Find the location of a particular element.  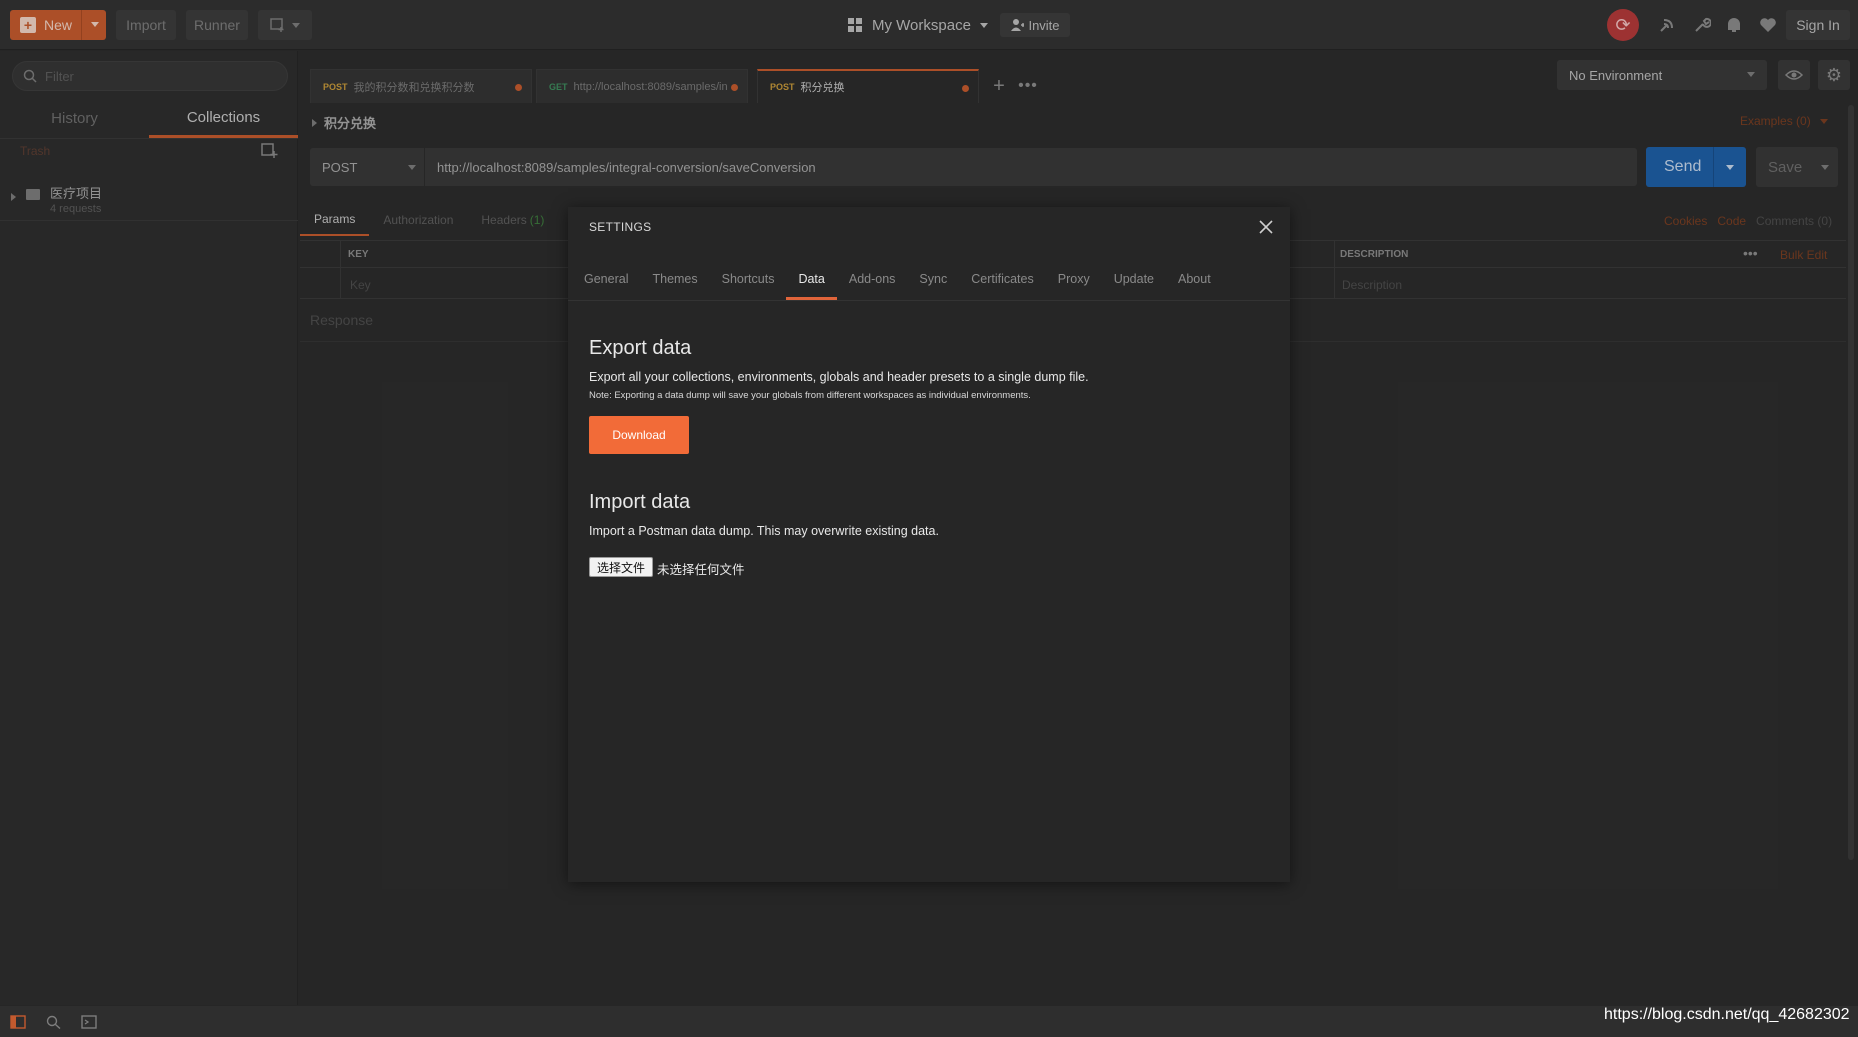

export-heading: Export data is located at coordinates (640, 348).